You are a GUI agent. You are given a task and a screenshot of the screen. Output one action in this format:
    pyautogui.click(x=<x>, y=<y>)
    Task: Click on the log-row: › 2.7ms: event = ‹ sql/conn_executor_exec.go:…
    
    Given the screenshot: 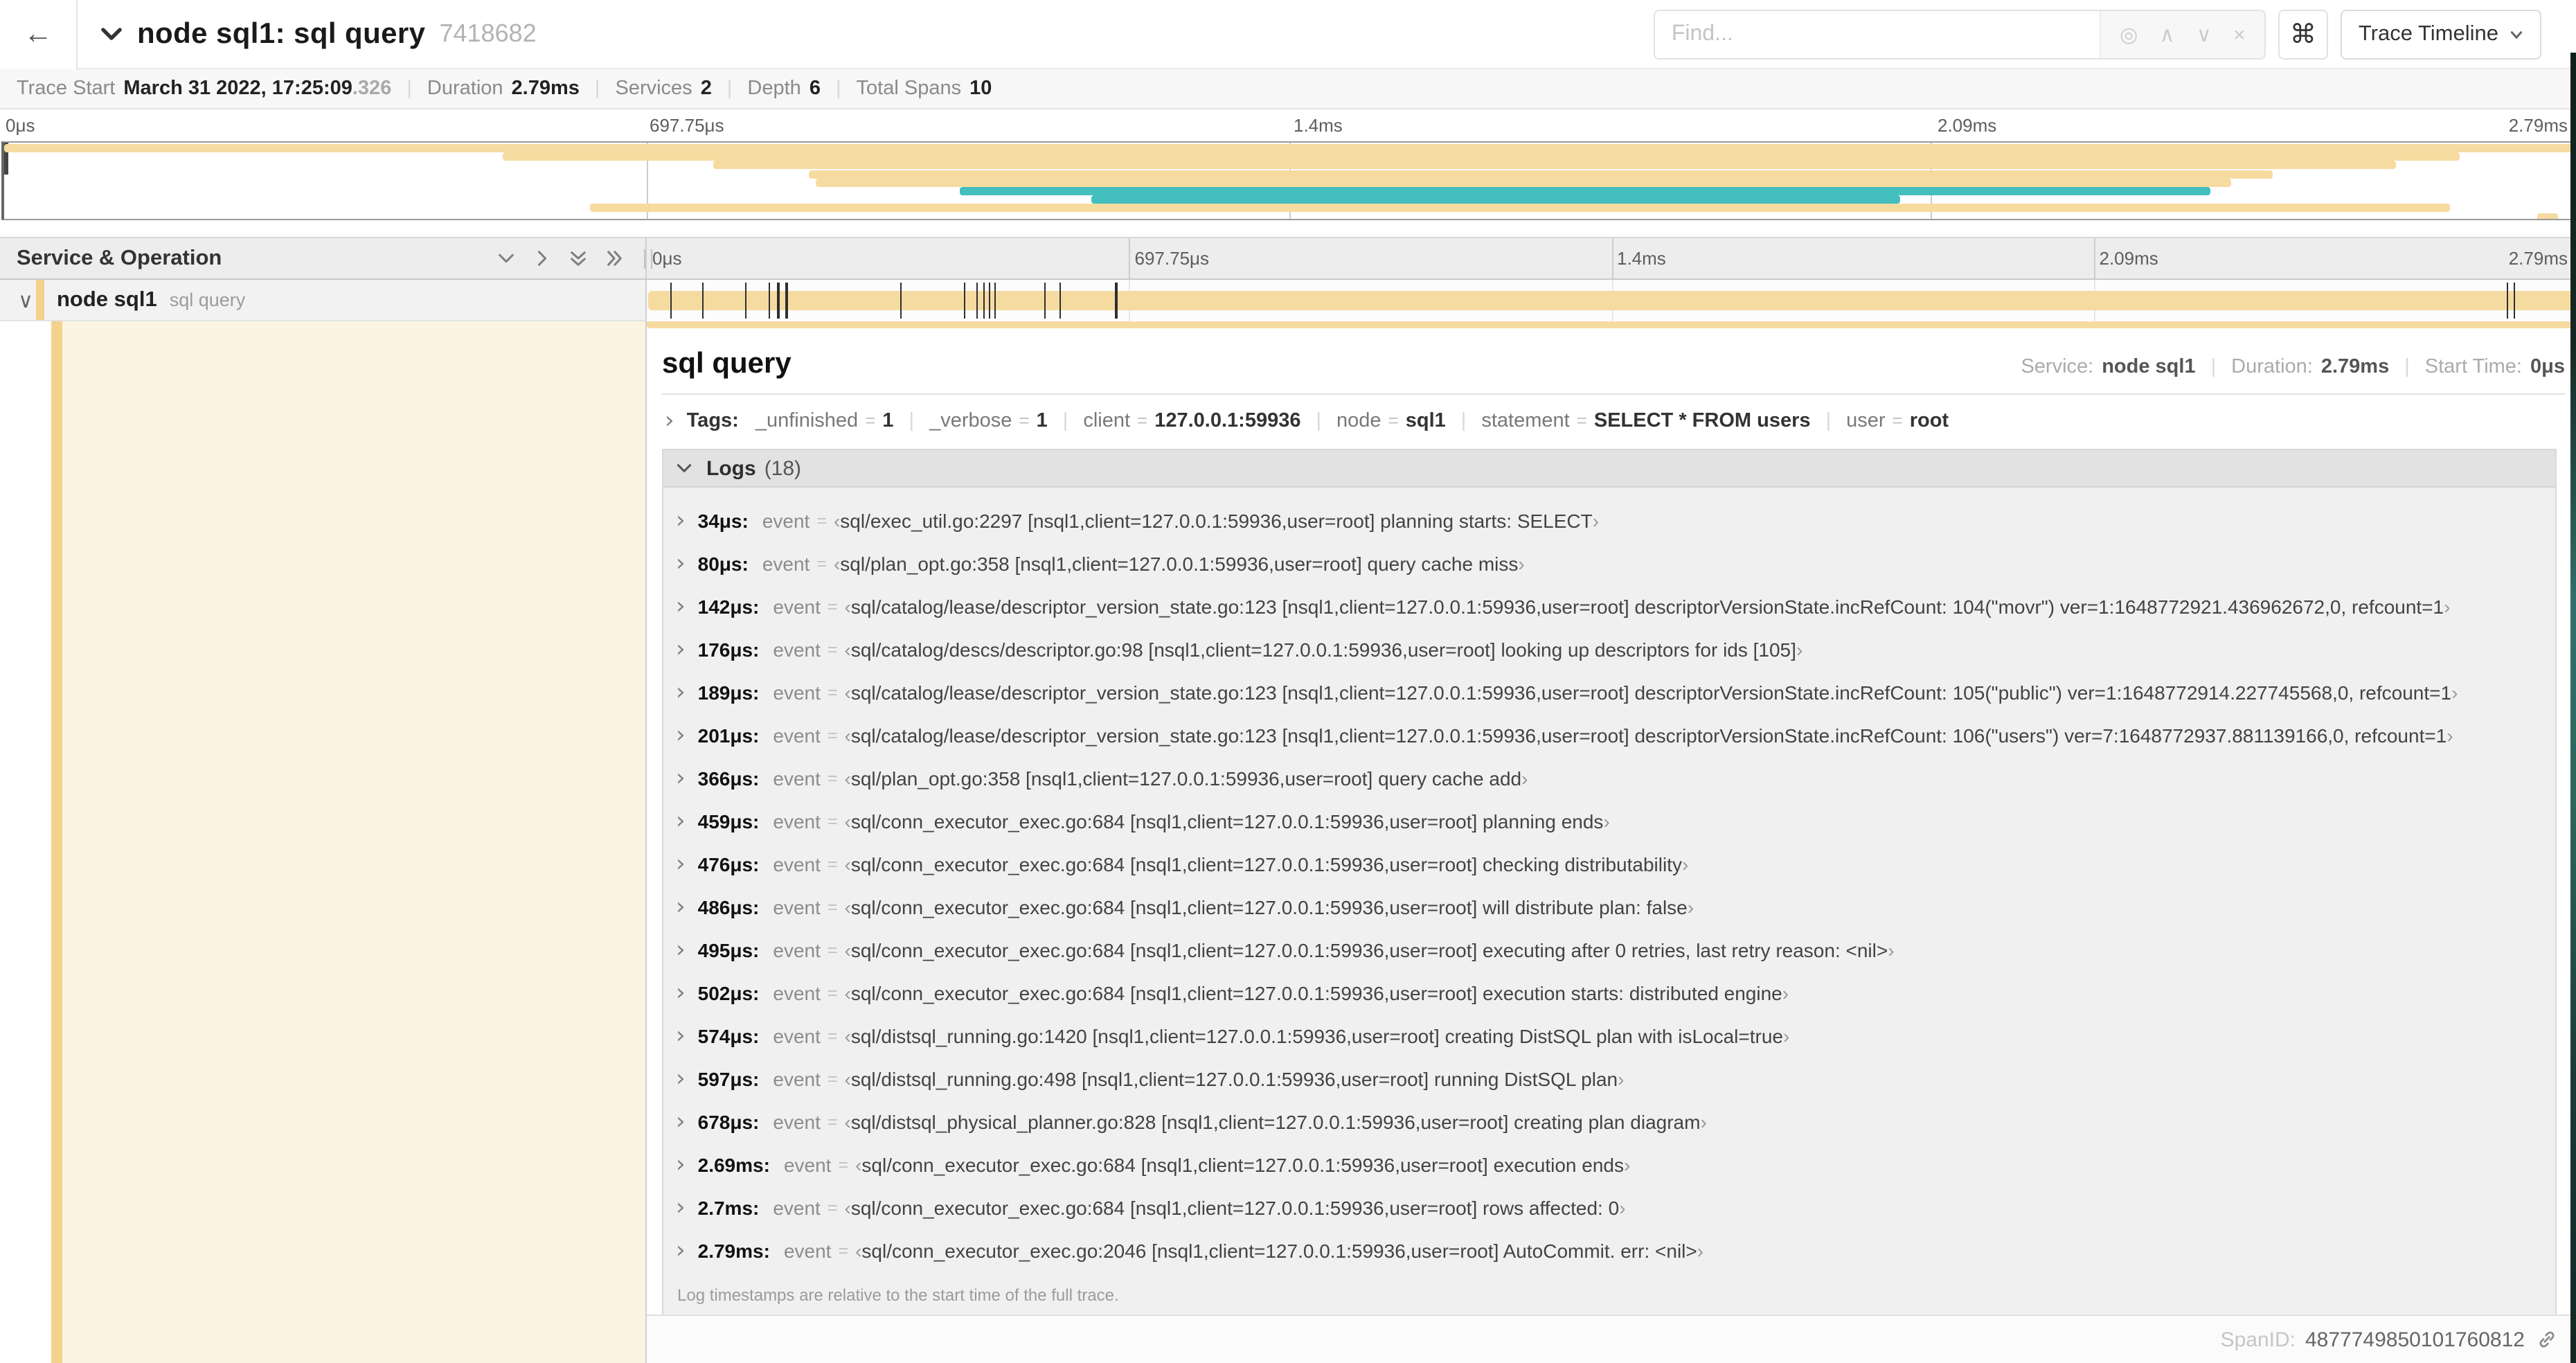 What is the action you would take?
    pyautogui.click(x=1615, y=1207)
    